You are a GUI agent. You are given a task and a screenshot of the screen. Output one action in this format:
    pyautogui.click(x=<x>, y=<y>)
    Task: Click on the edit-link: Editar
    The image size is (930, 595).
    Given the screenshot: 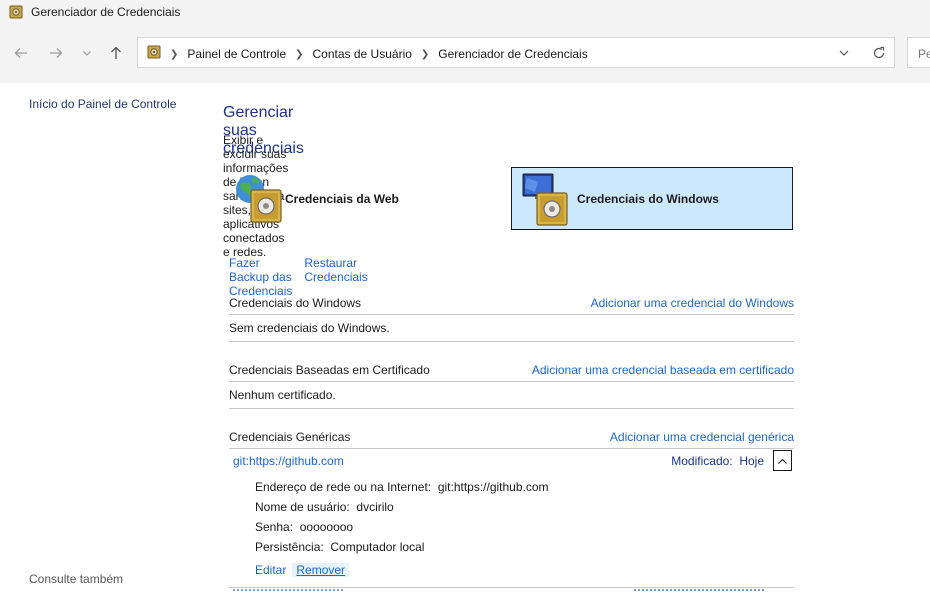 What is the action you would take?
    pyautogui.click(x=270, y=570)
    